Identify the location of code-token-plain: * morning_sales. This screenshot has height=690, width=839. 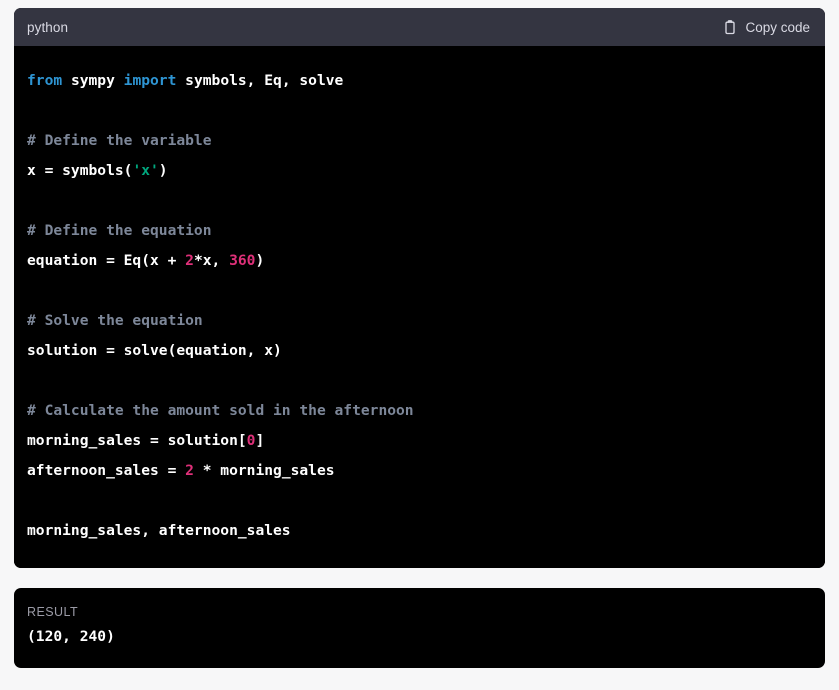
(264, 470).